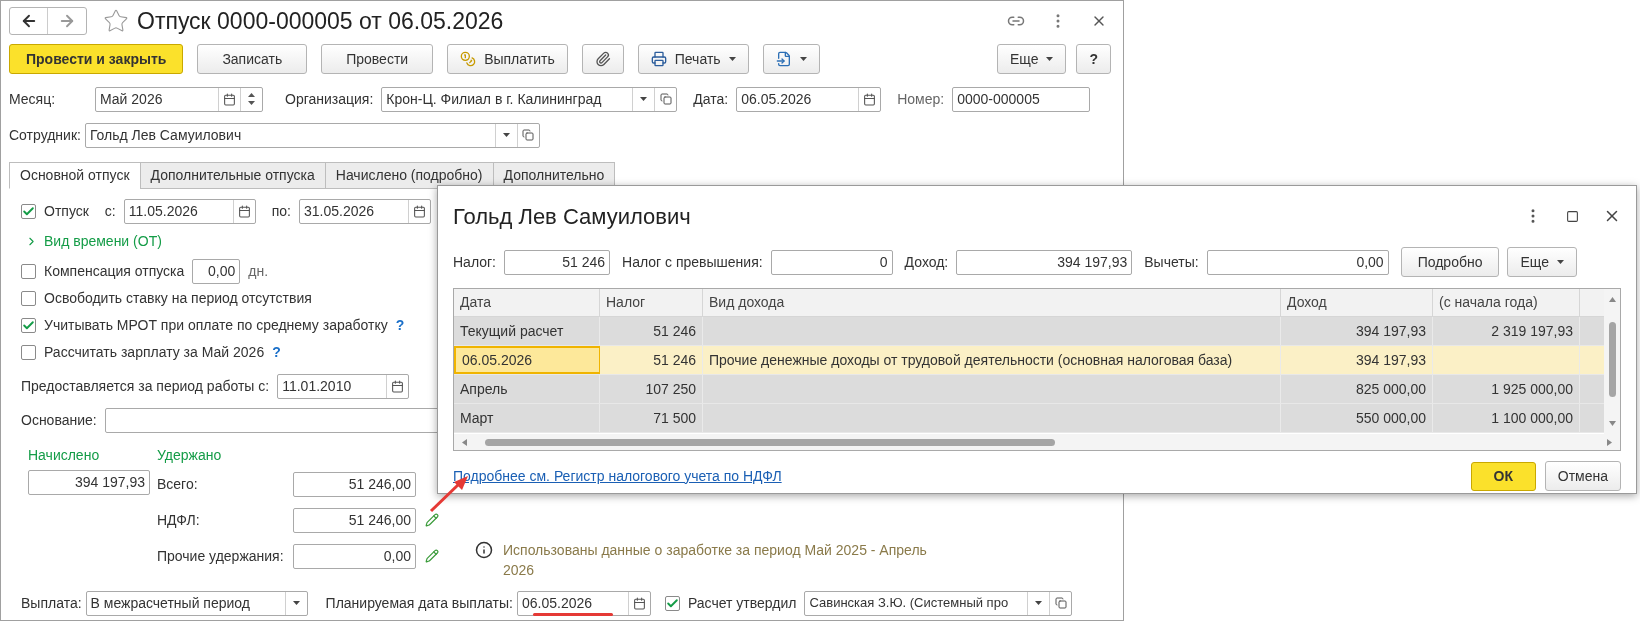  Describe the element at coordinates (75, 175) in the screenshot. I see `tab: Основной отпуск` at that location.